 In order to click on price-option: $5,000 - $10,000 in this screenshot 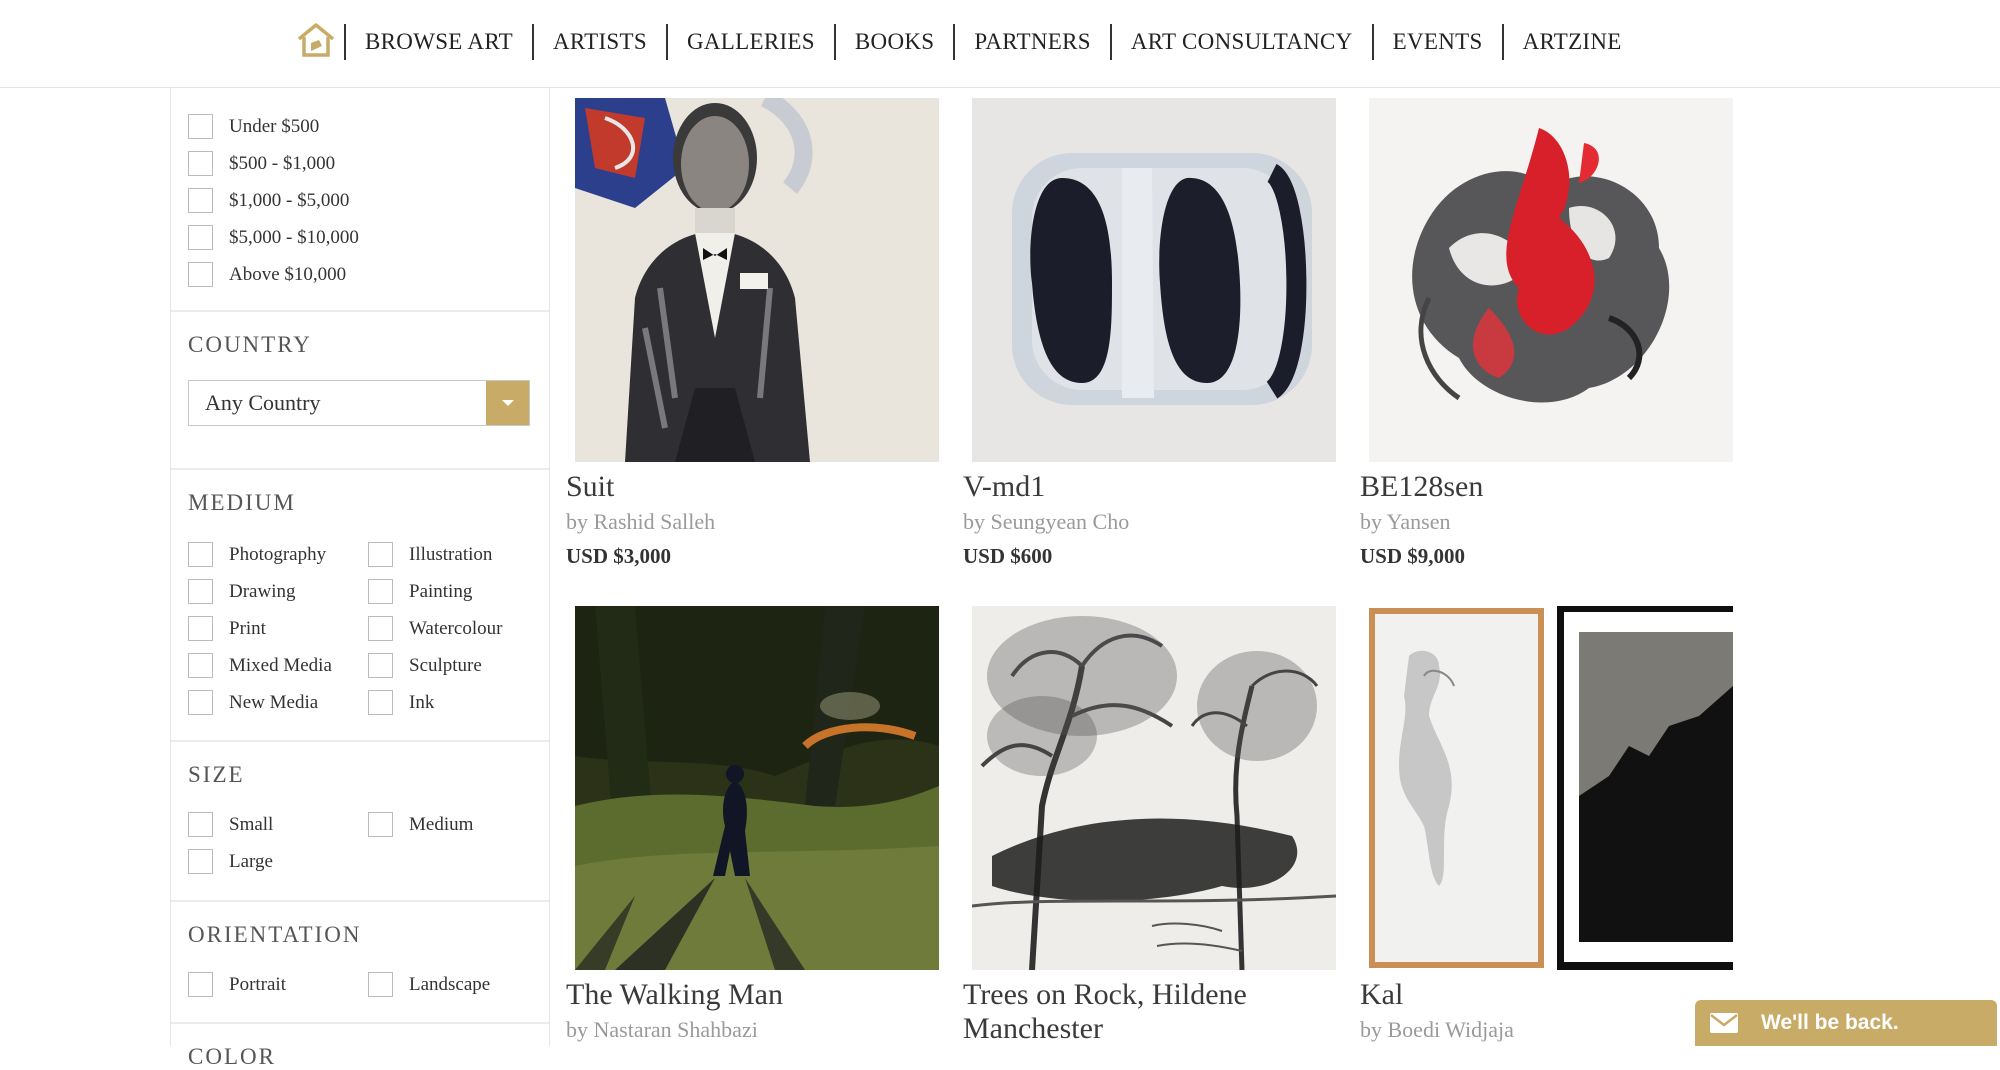, I will do `click(273, 237)`.